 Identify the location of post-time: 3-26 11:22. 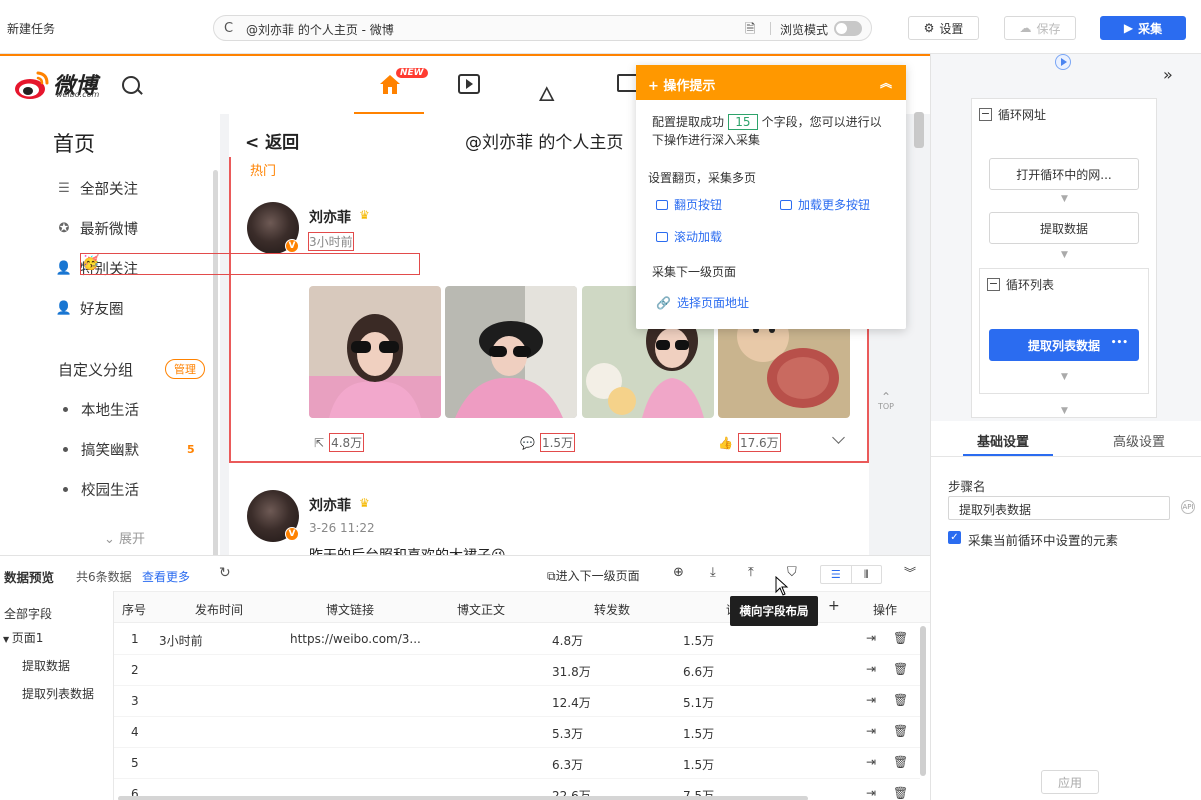
(342, 528).